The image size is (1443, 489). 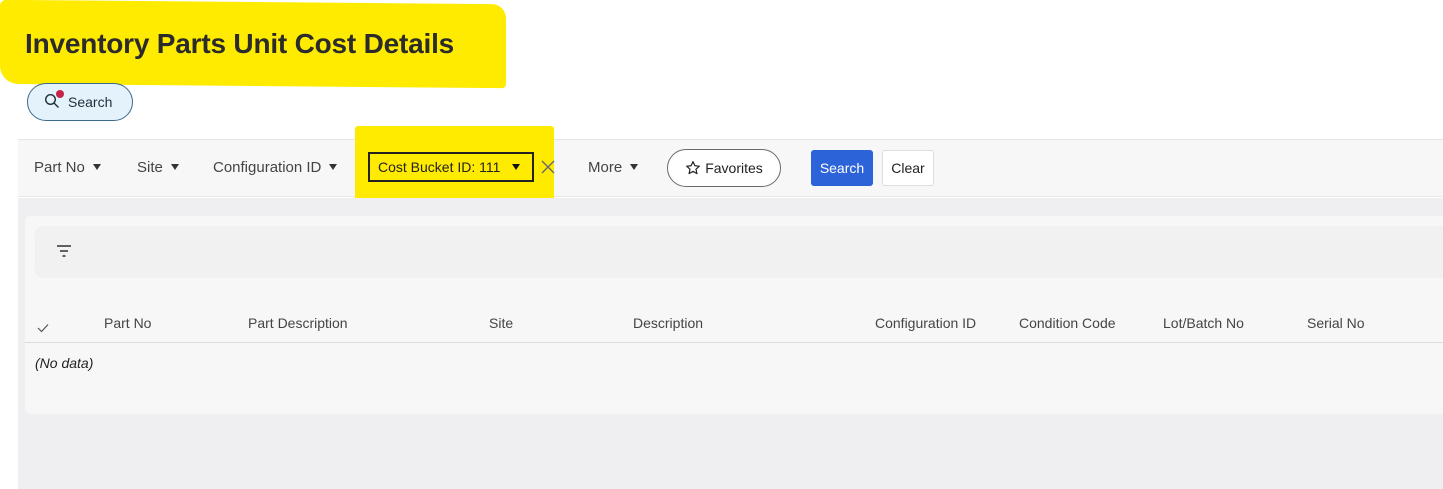 What do you see at coordinates (842, 168) in the screenshot?
I see `search-button: Search` at bounding box center [842, 168].